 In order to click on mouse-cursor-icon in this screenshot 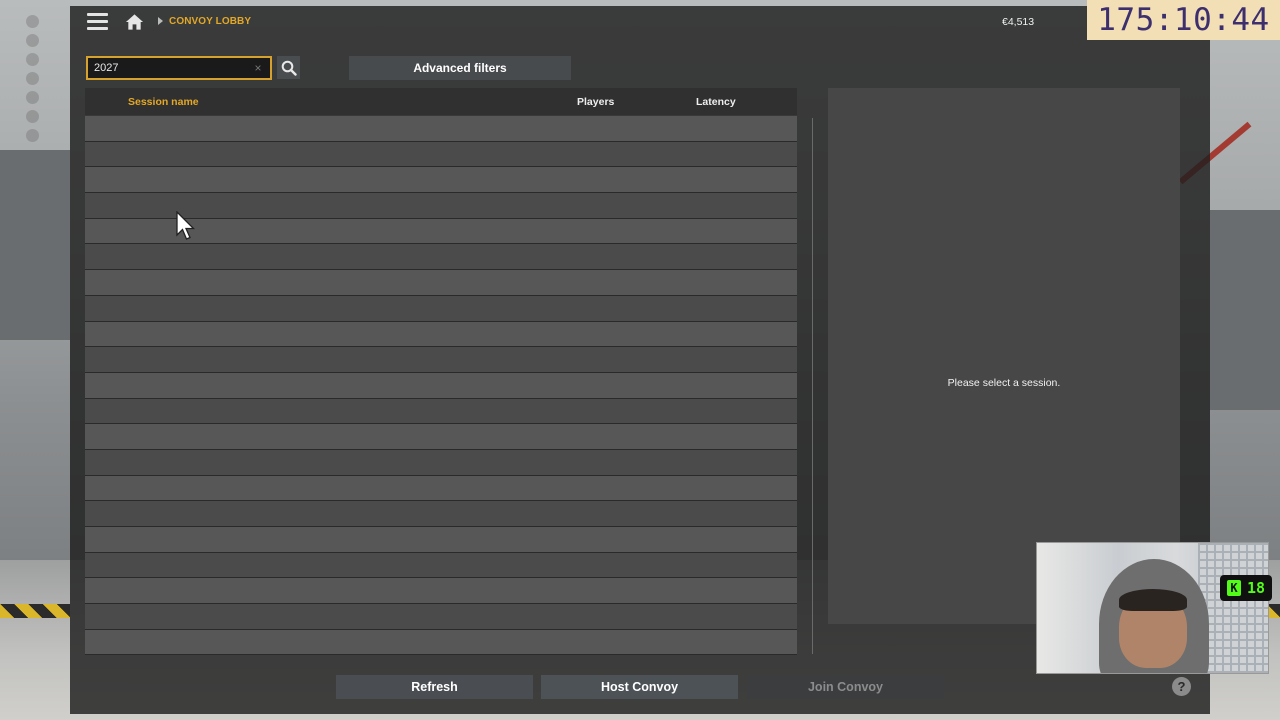, I will do `click(185, 225)`.